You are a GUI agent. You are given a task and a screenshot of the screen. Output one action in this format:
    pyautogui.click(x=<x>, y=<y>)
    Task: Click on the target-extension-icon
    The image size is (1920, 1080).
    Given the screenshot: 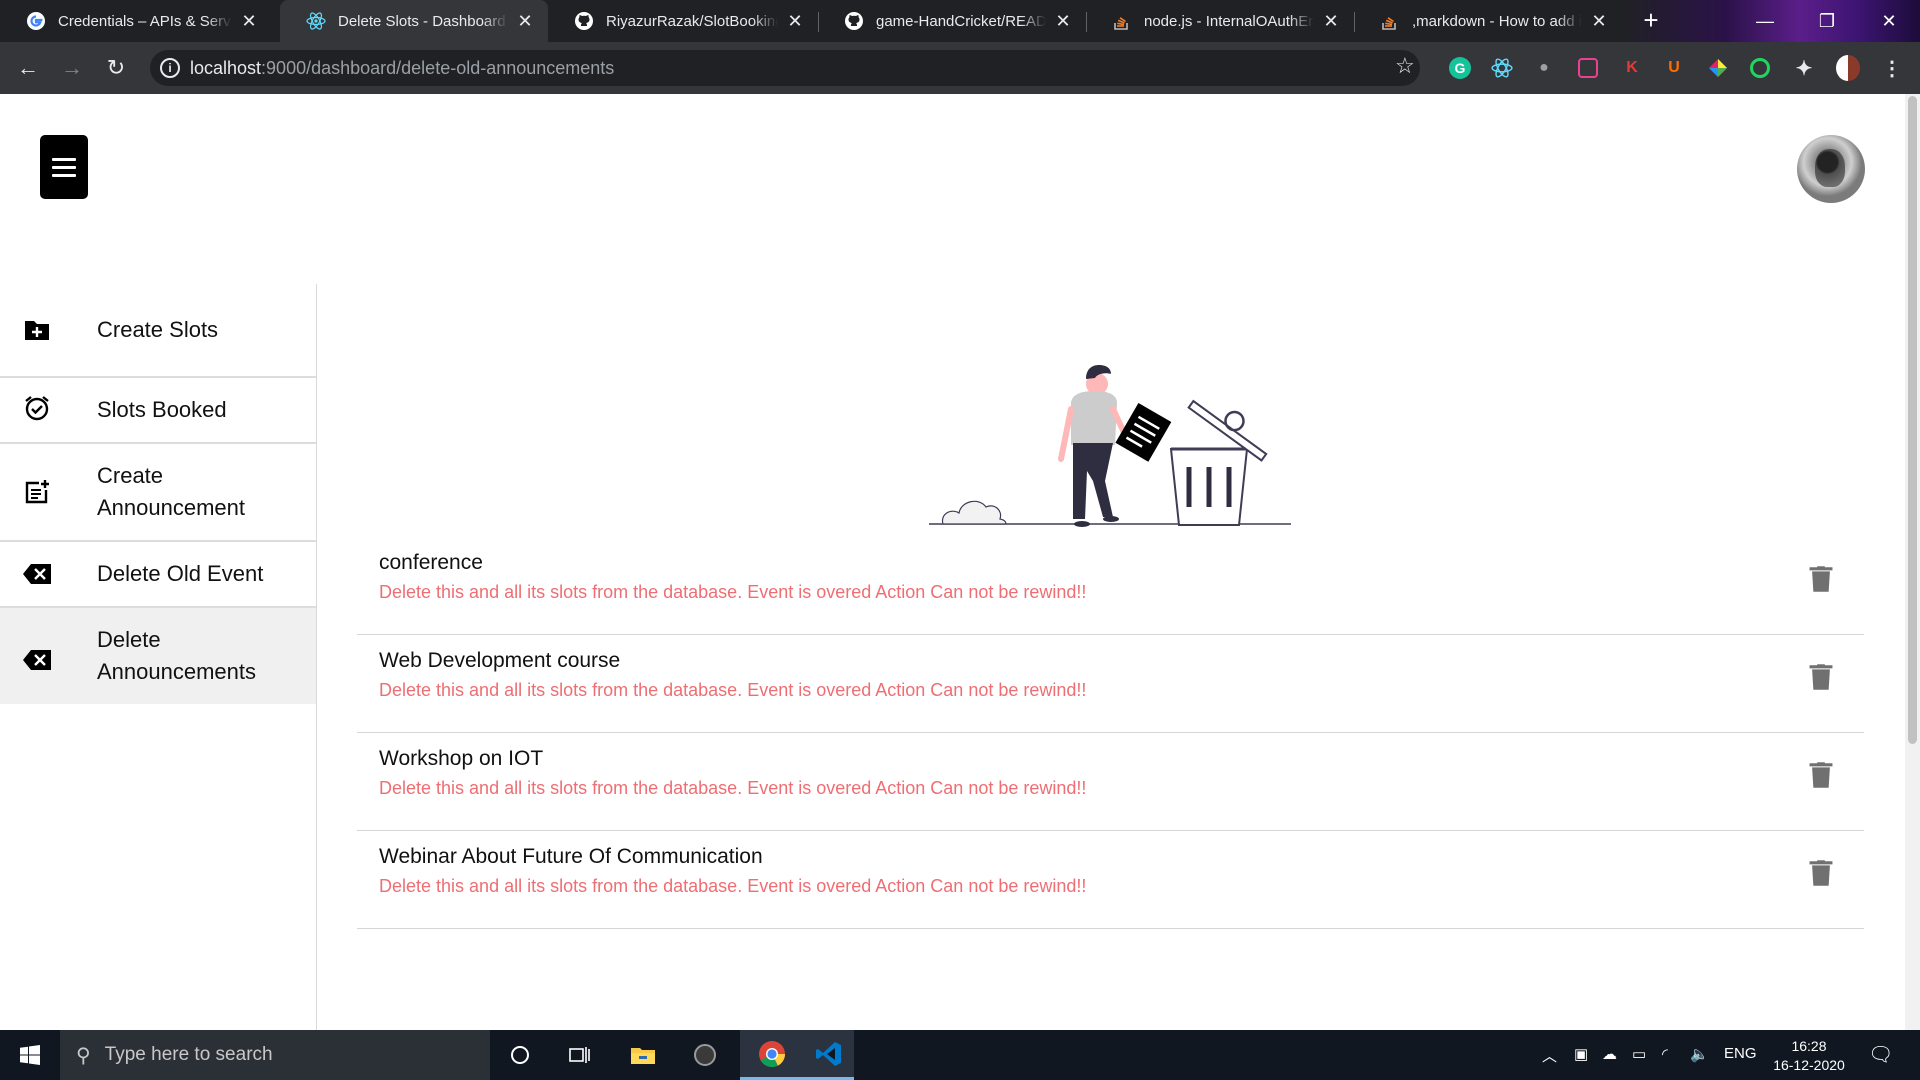 What is the action you would take?
    pyautogui.click(x=1760, y=68)
    